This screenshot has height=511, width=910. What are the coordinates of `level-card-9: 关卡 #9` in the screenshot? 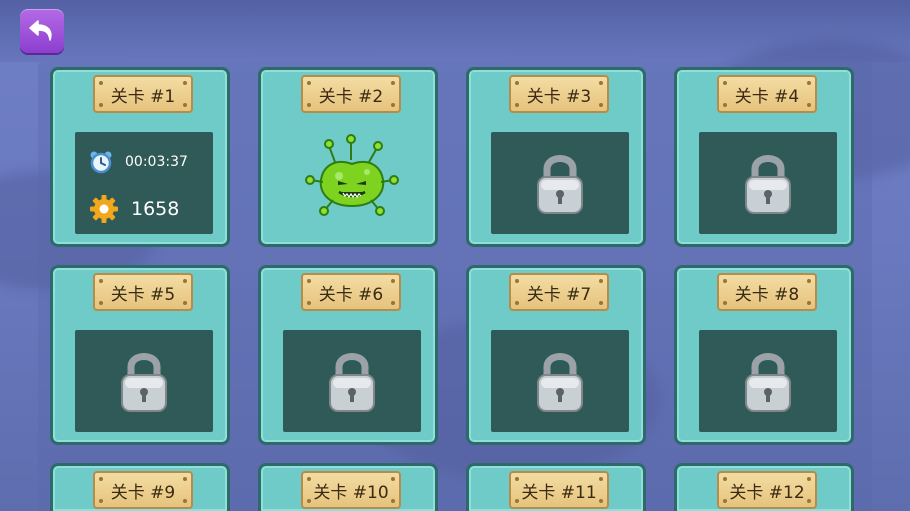 It's located at (140, 487).